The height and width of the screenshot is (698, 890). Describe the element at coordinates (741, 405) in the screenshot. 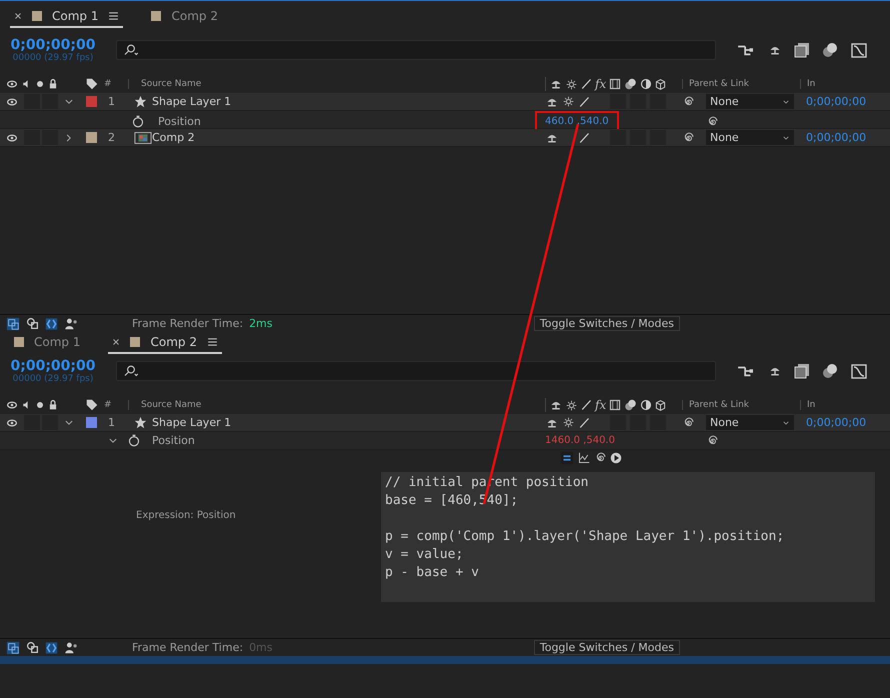

I see `column-header: Parent & Link` at that location.